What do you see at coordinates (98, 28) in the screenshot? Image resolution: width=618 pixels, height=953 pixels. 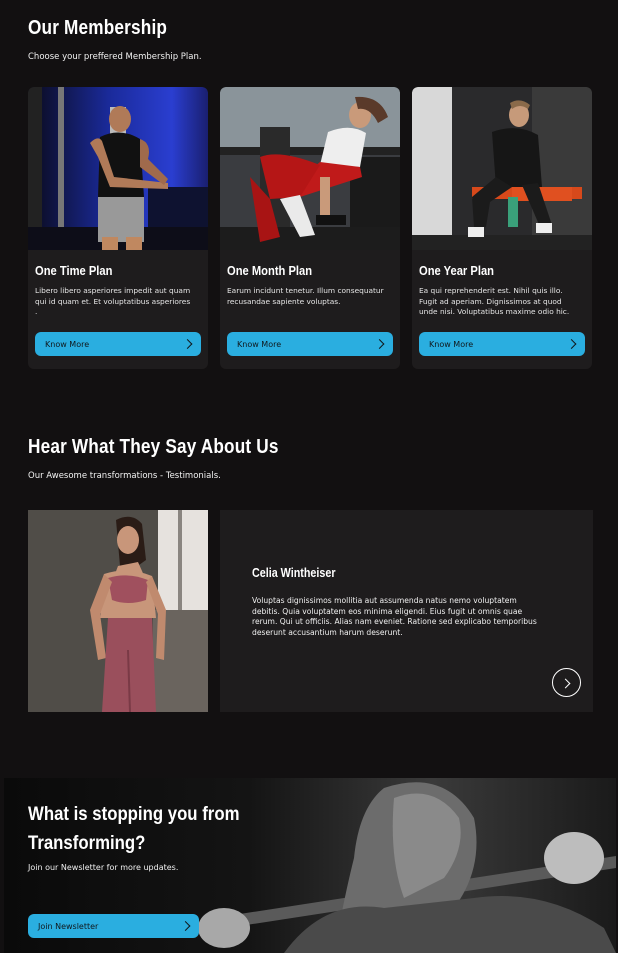 I see `membership-title: Our Membership` at bounding box center [98, 28].